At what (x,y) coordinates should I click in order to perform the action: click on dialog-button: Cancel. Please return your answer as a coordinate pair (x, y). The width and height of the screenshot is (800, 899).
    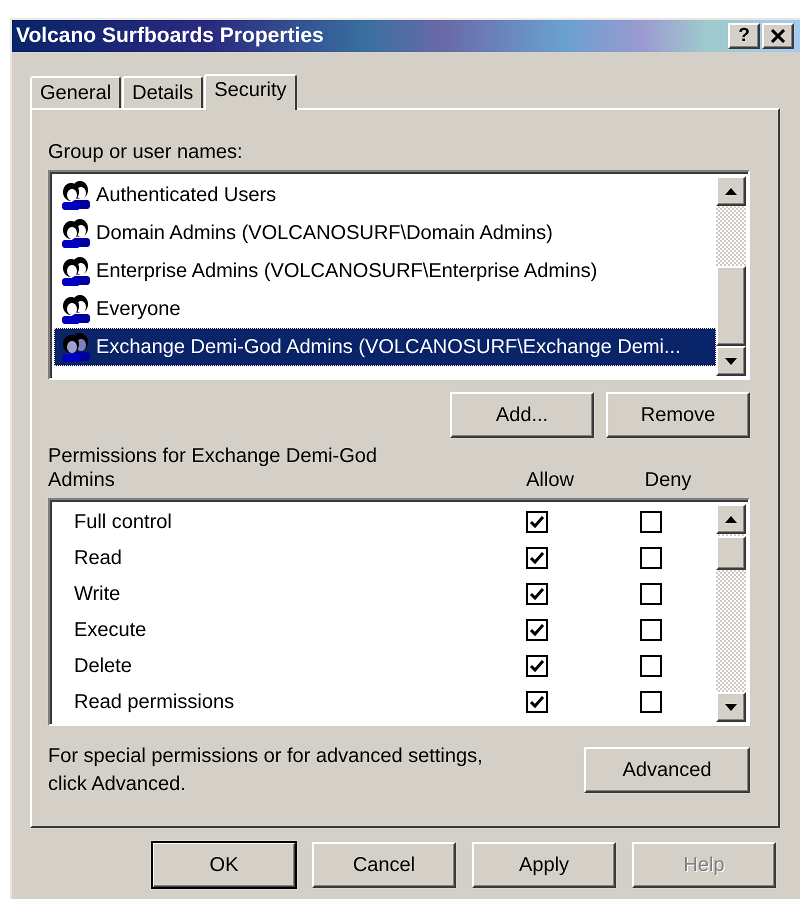
    Looking at the image, I should click on (384, 865).